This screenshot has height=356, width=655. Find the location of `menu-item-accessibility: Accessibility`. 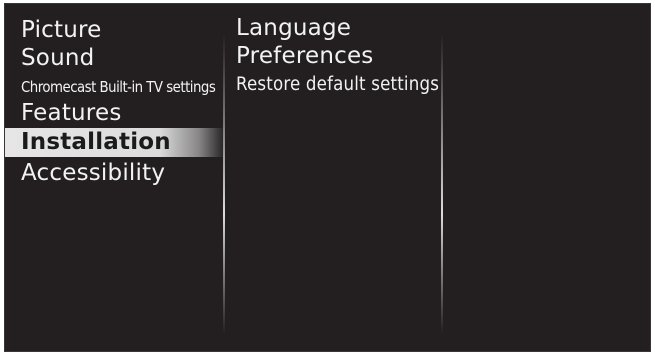

menu-item-accessibility: Accessibility is located at coordinates (114, 173).